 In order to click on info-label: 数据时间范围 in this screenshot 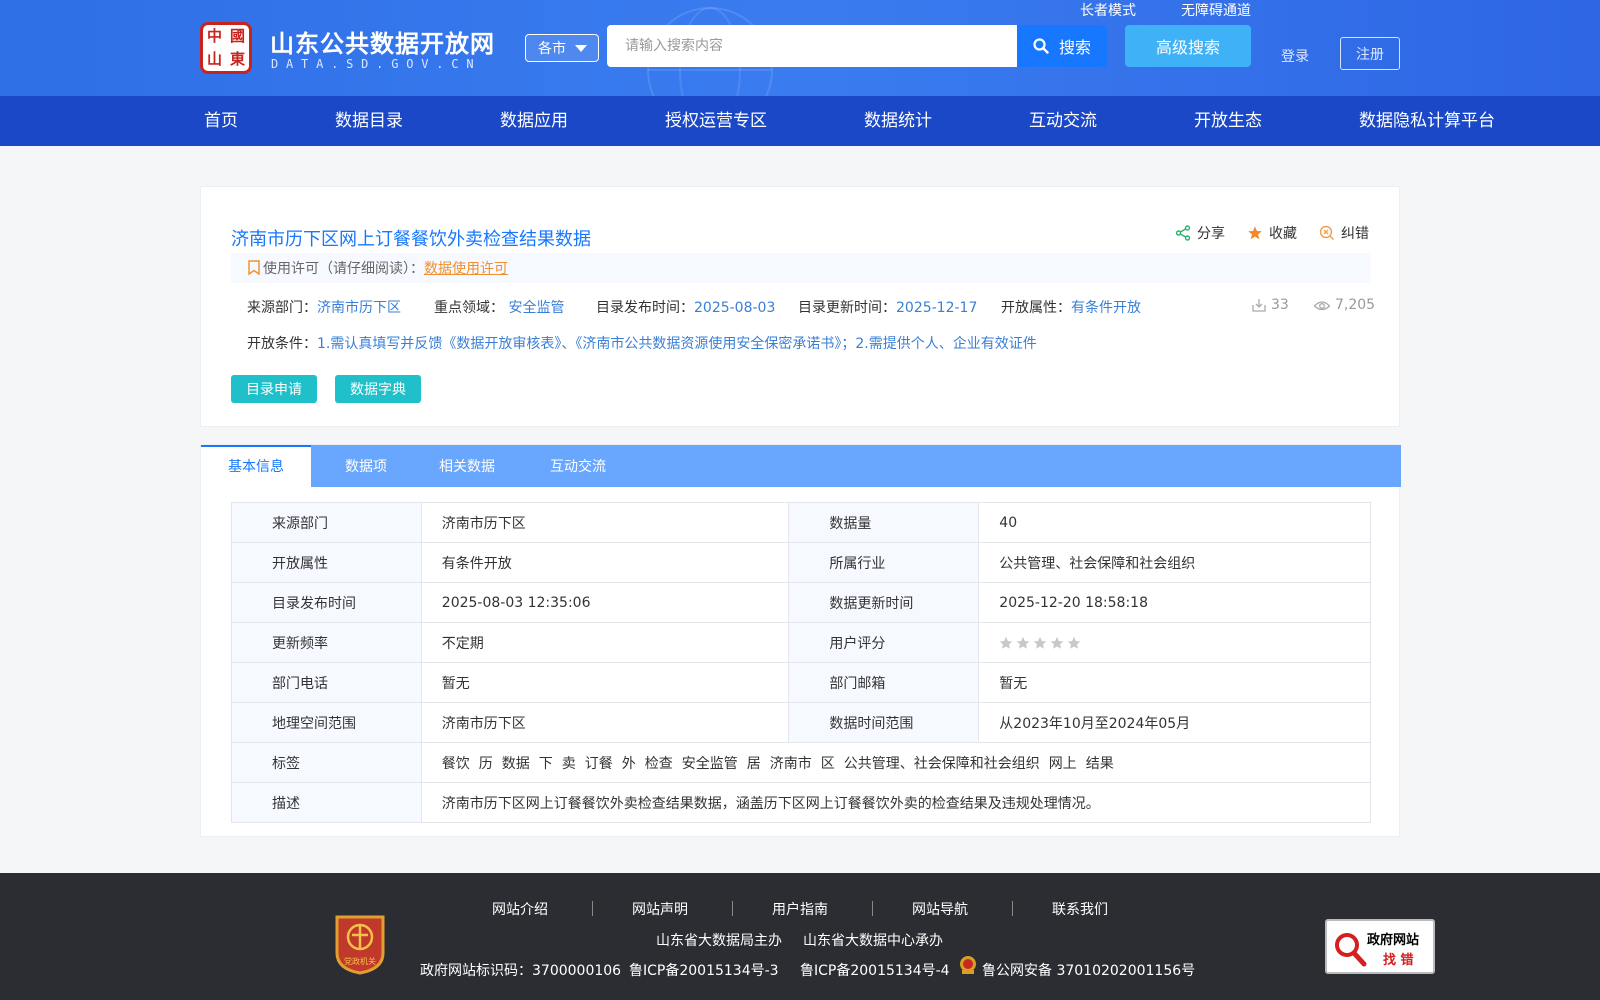, I will do `click(884, 722)`.